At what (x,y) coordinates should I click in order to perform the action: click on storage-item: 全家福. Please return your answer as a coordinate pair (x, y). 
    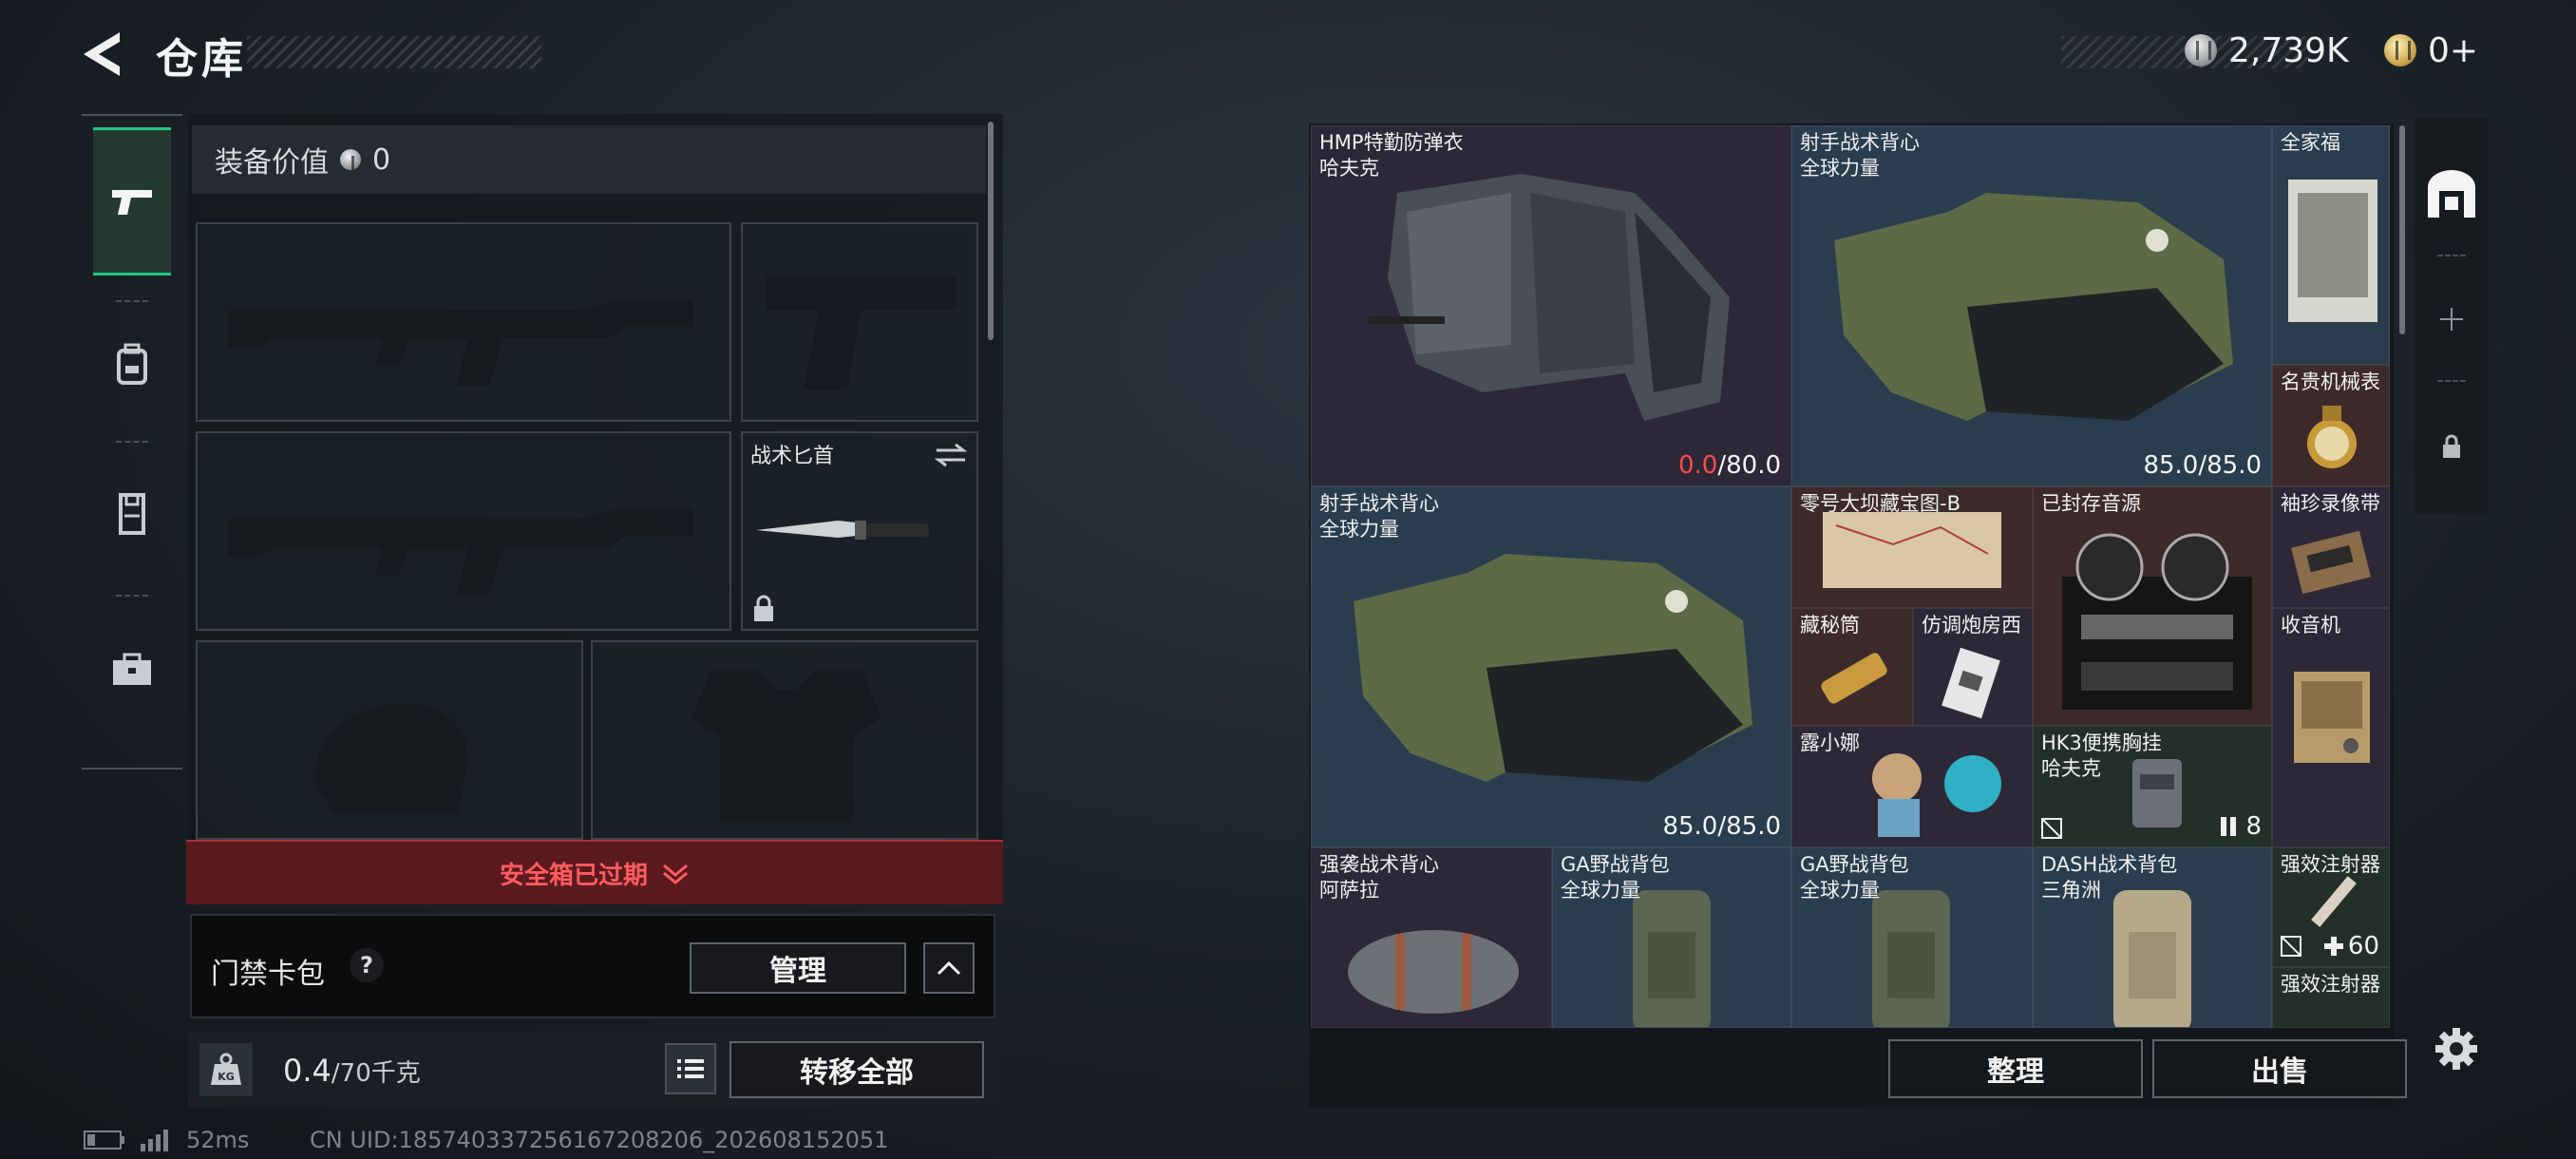
    Looking at the image, I should click on (2331, 245).